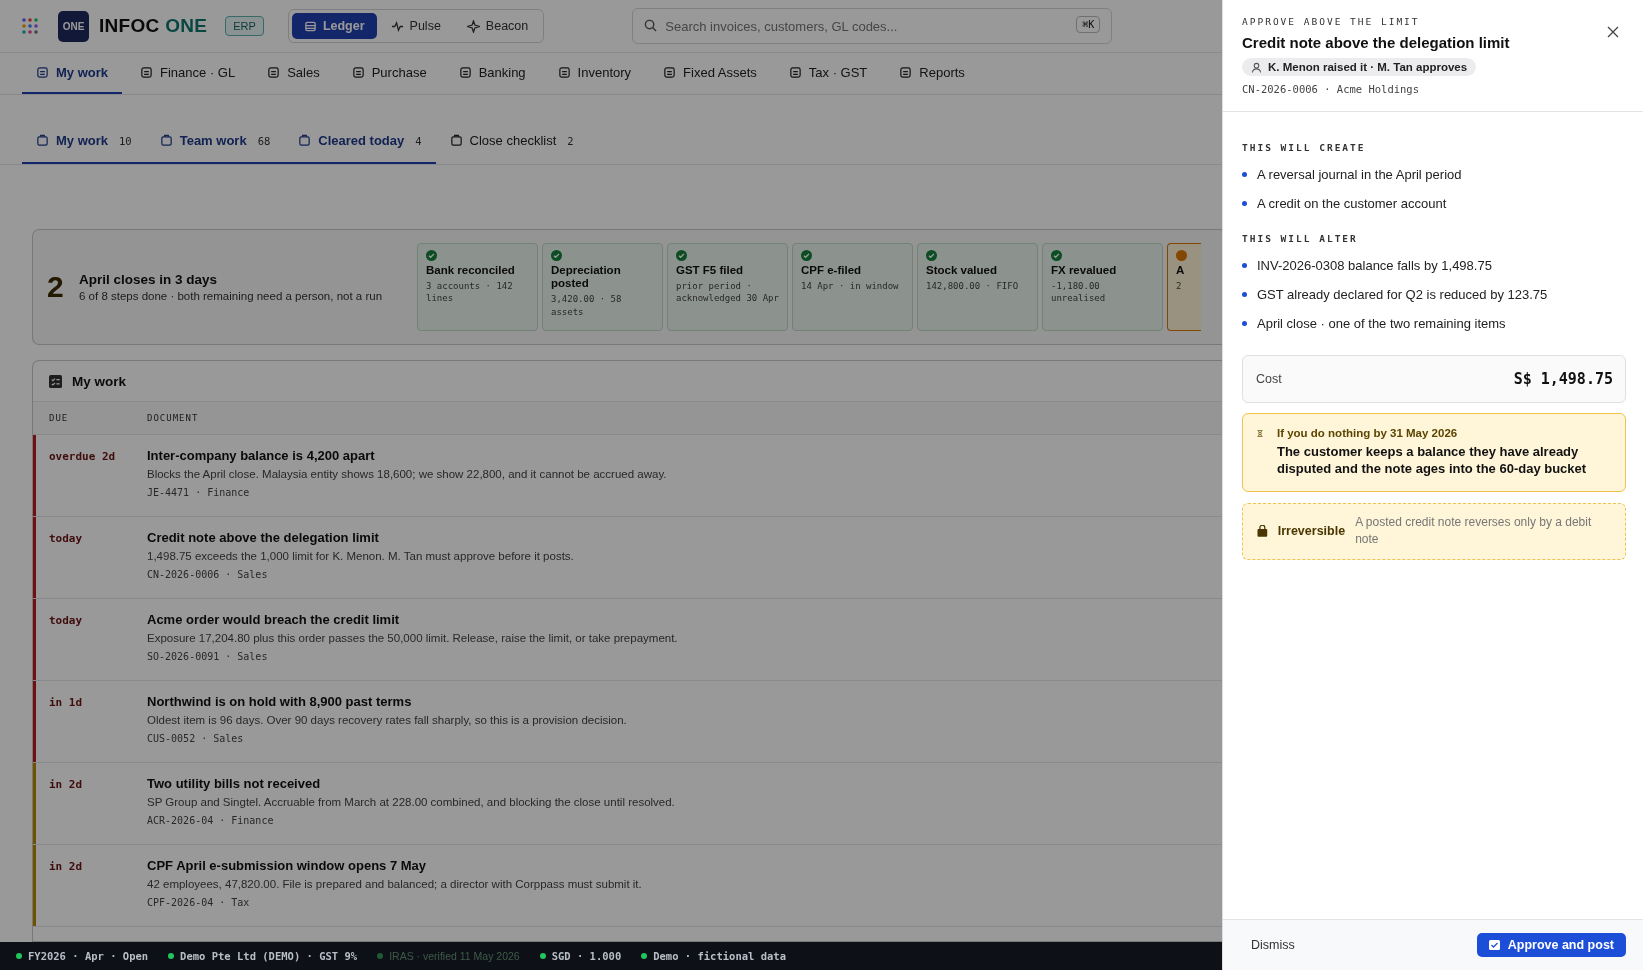 Image resolution: width=1643 pixels, height=970 pixels. What do you see at coordinates (30, 26) in the screenshot?
I see `apps-grid-icon` at bounding box center [30, 26].